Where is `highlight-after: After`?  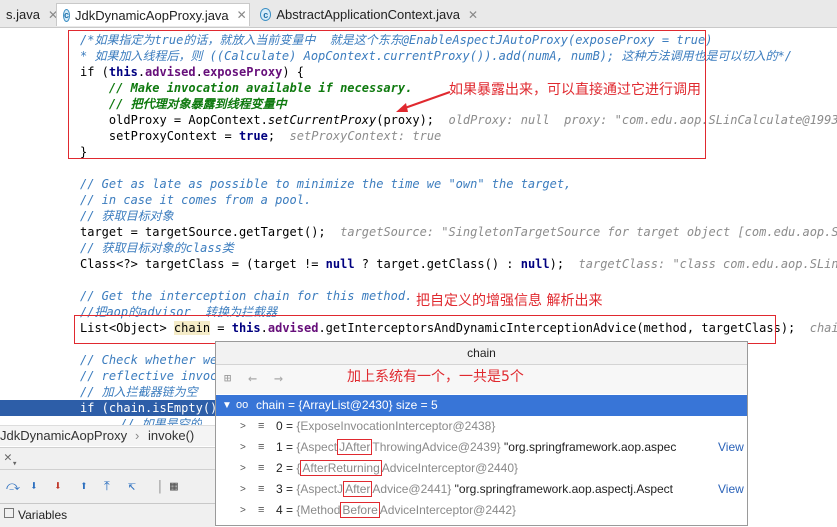
highlight-after: After is located at coordinates (358, 489).